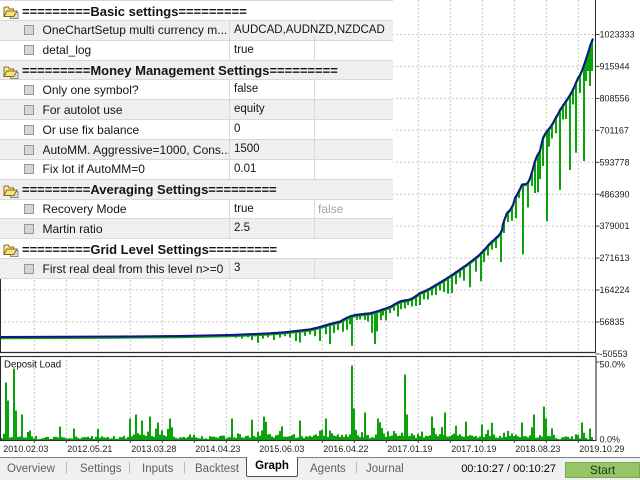  Describe the element at coordinates (409, 449) in the screenshot. I see `svg-text: 2017.01.19` at that location.